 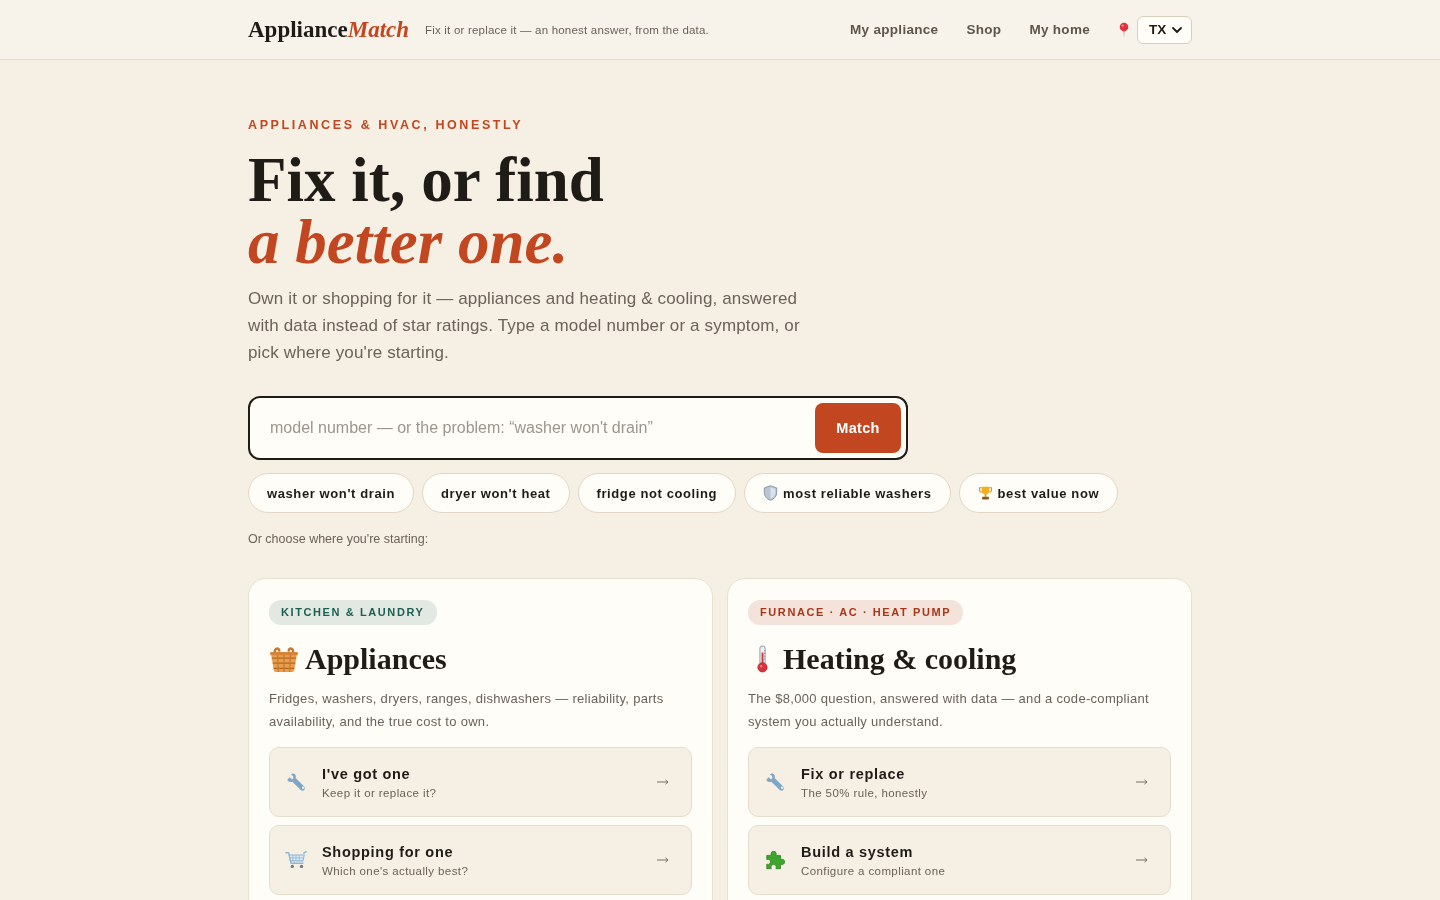 I want to click on path-option: Shopping for one Which one's actually best?, so click(x=480, y=860).